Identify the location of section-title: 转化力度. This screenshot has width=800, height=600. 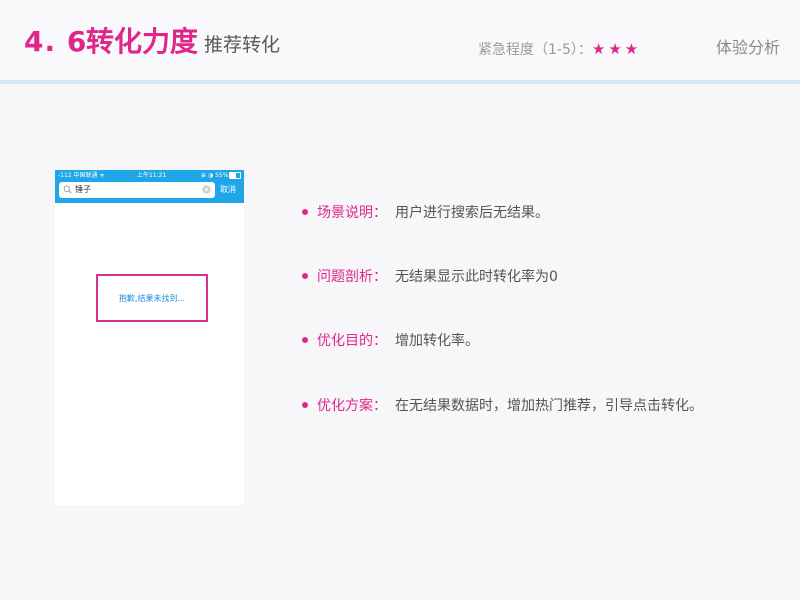
(142, 41).